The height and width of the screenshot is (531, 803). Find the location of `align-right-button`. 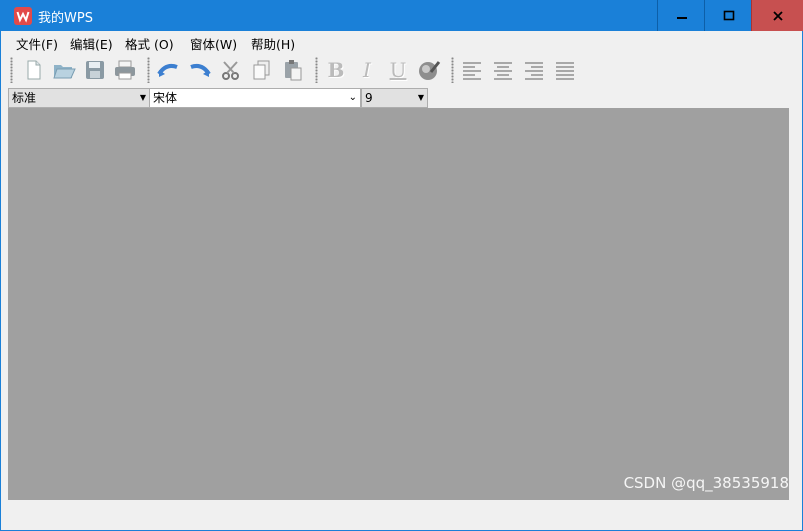

align-right-button is located at coordinates (534, 70).